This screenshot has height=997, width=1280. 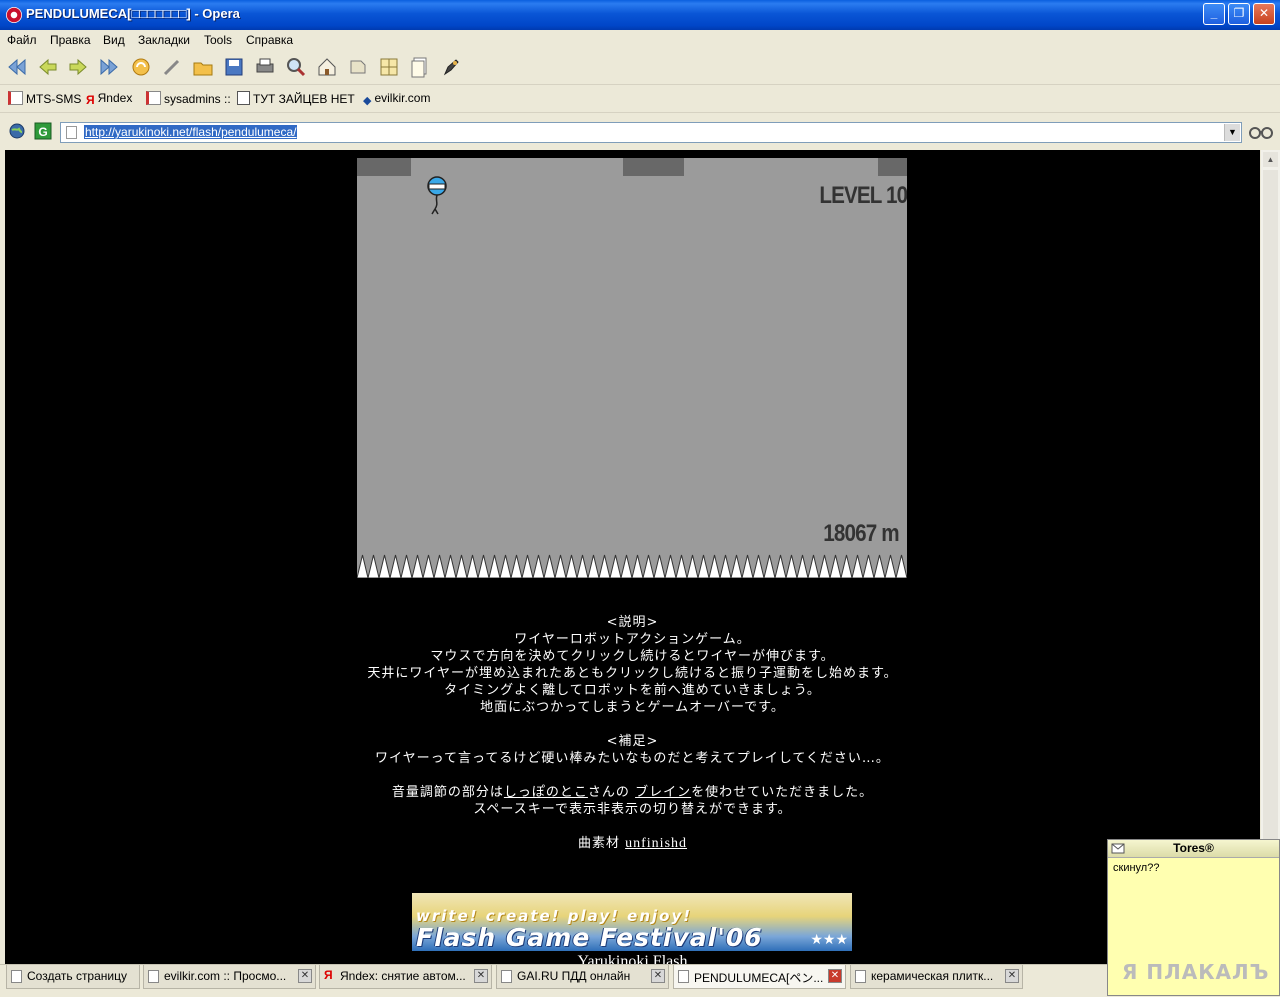 What do you see at coordinates (1270, 505) in the screenshot?
I see `scroll-thumb` at bounding box center [1270, 505].